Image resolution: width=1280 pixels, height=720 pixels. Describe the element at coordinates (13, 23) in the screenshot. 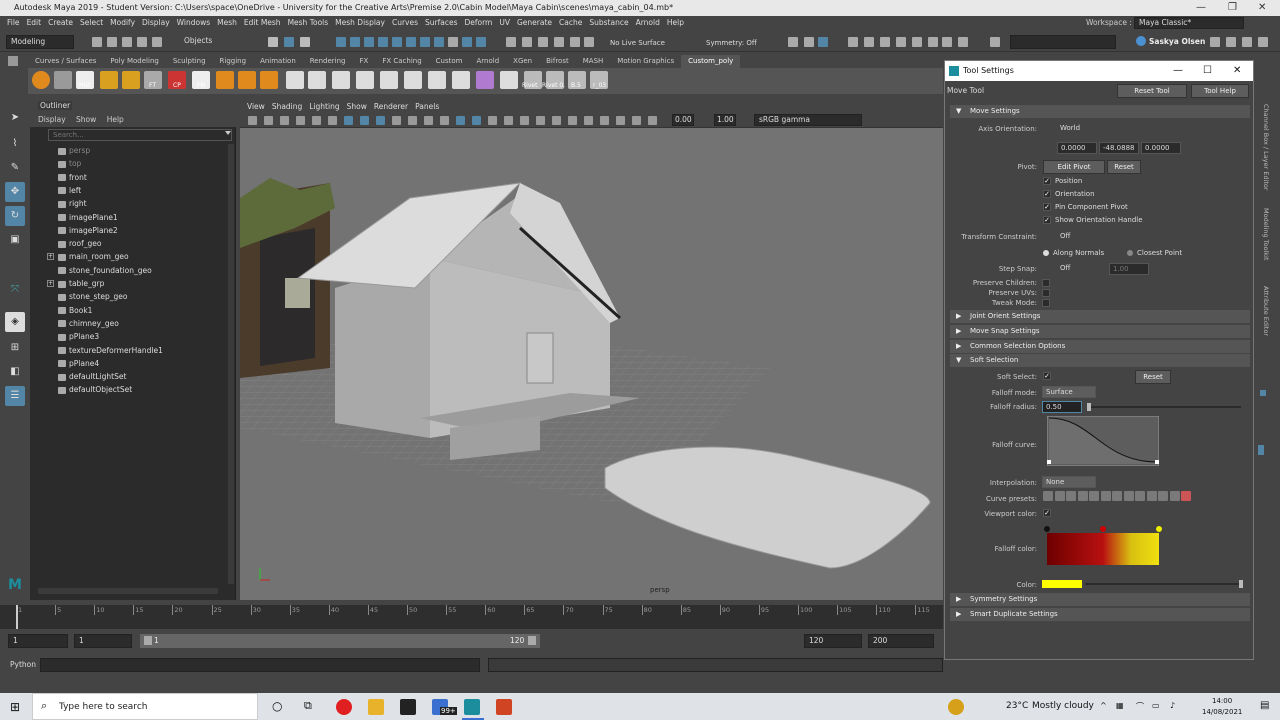

I see `menu-file: File` at that location.